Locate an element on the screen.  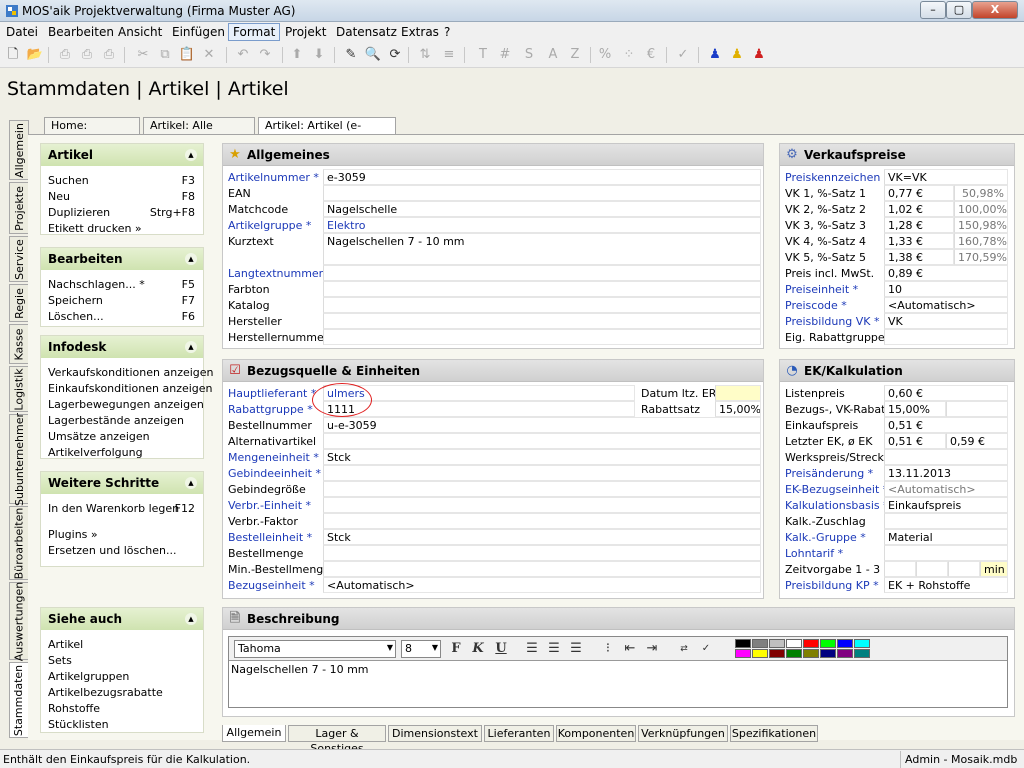
zeitvorgabe-1-field is located at coordinates (900, 569).